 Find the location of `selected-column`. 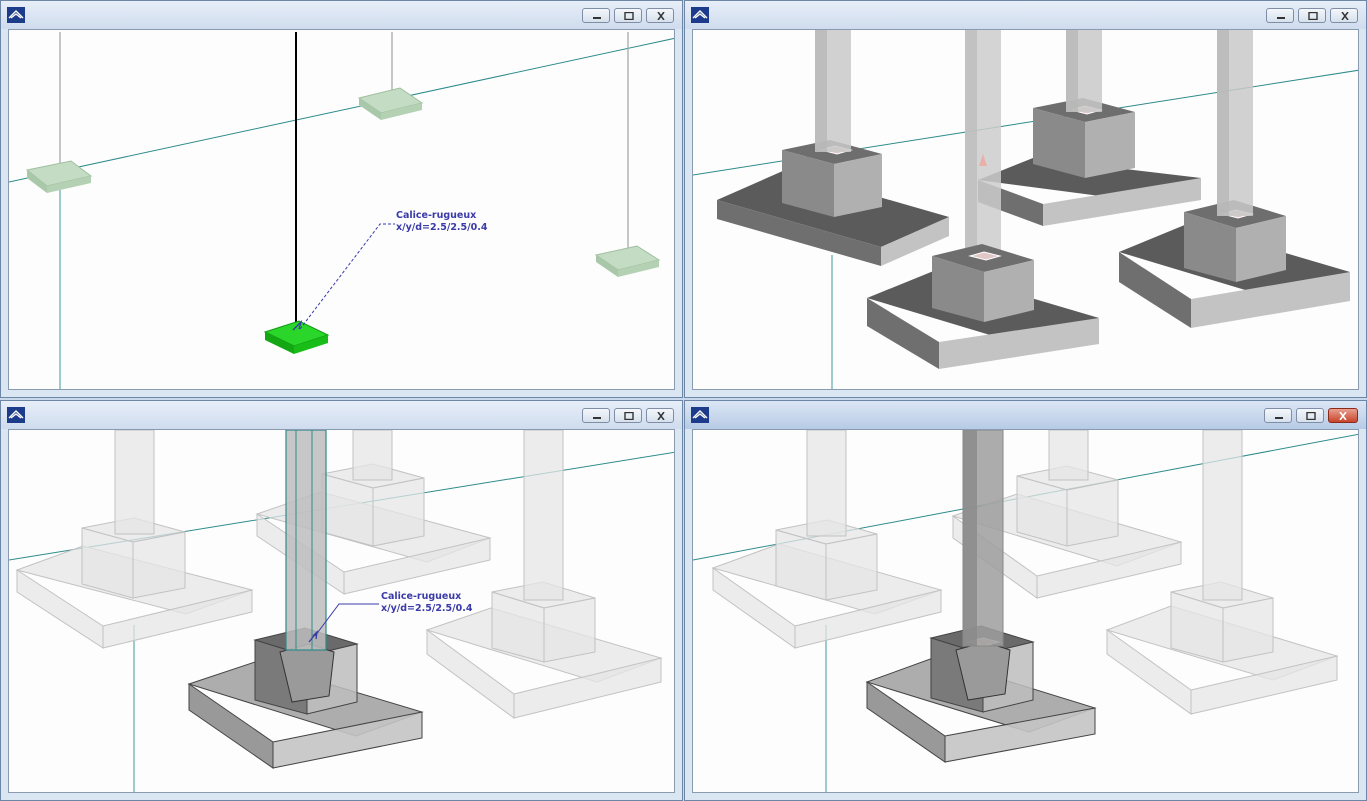

selected-column is located at coordinates (306, 540).